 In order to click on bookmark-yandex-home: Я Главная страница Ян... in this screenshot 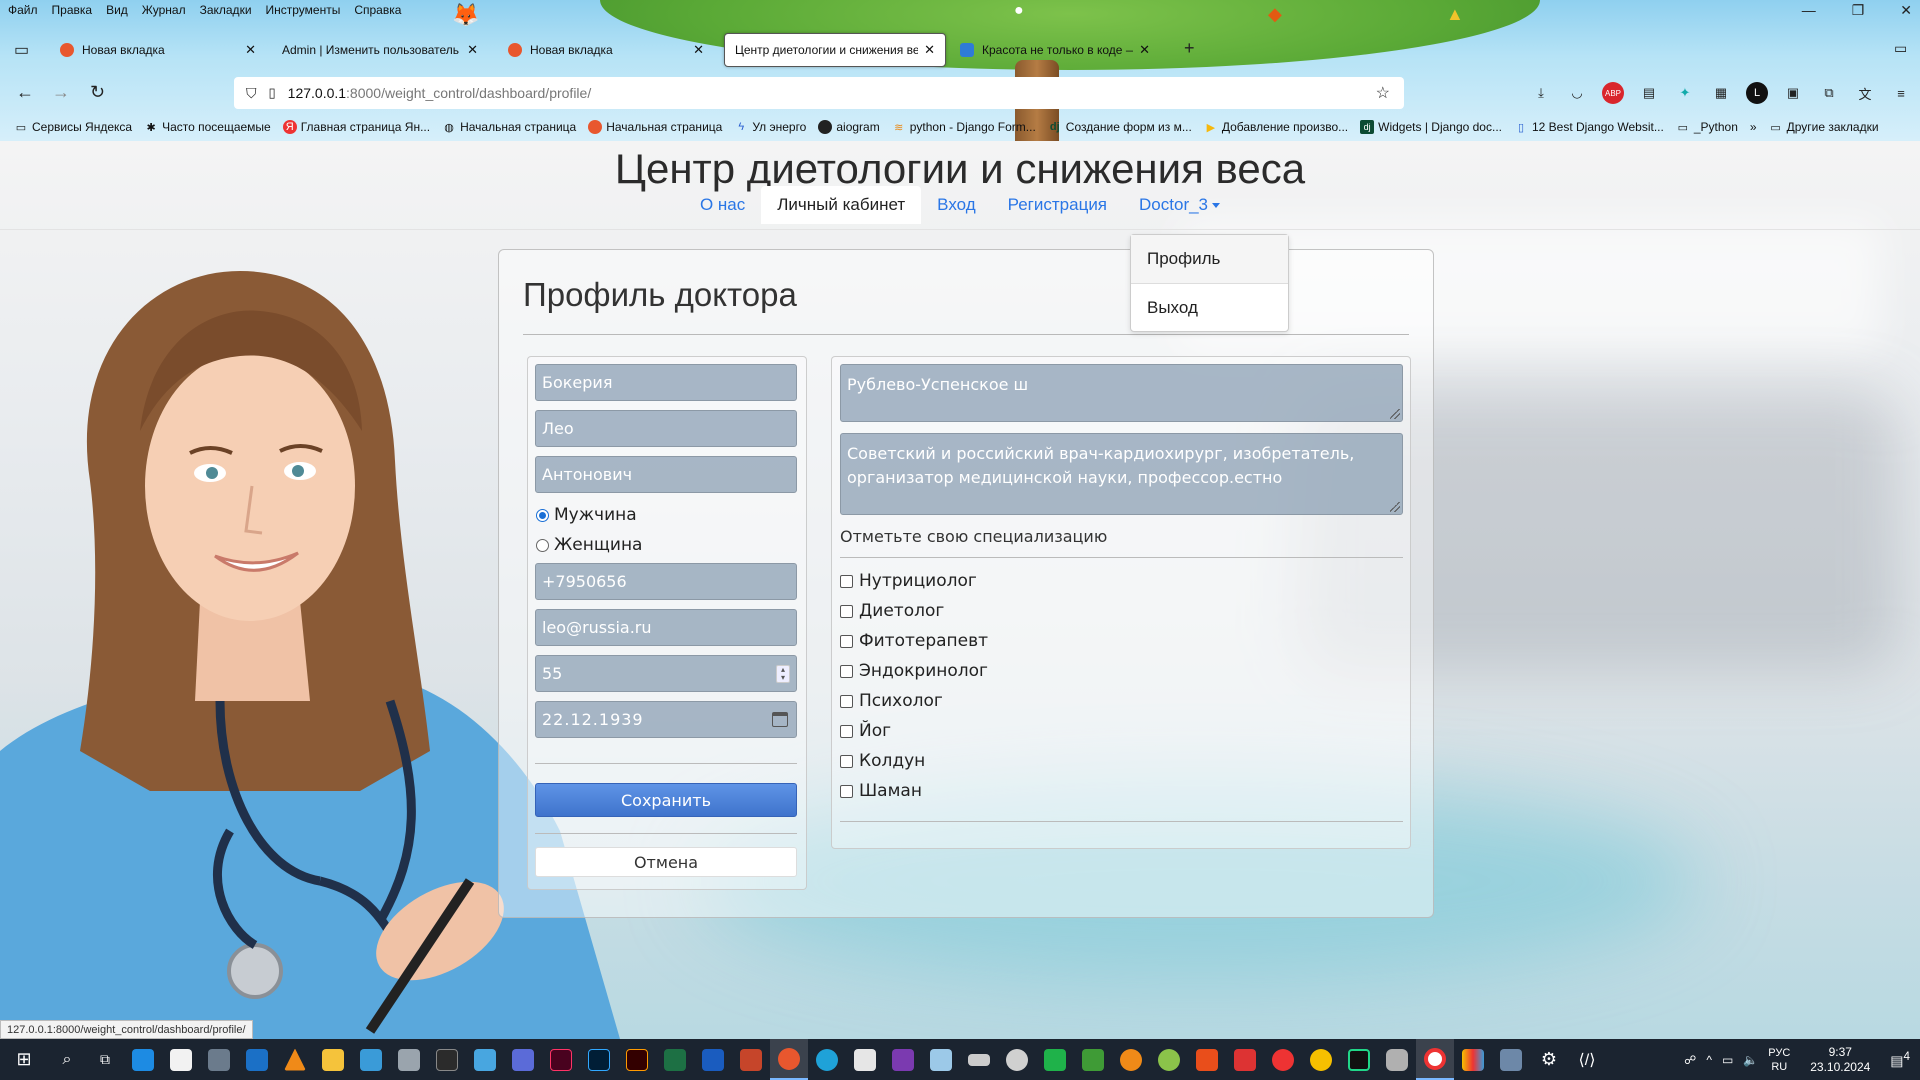, I will do `click(356, 127)`.